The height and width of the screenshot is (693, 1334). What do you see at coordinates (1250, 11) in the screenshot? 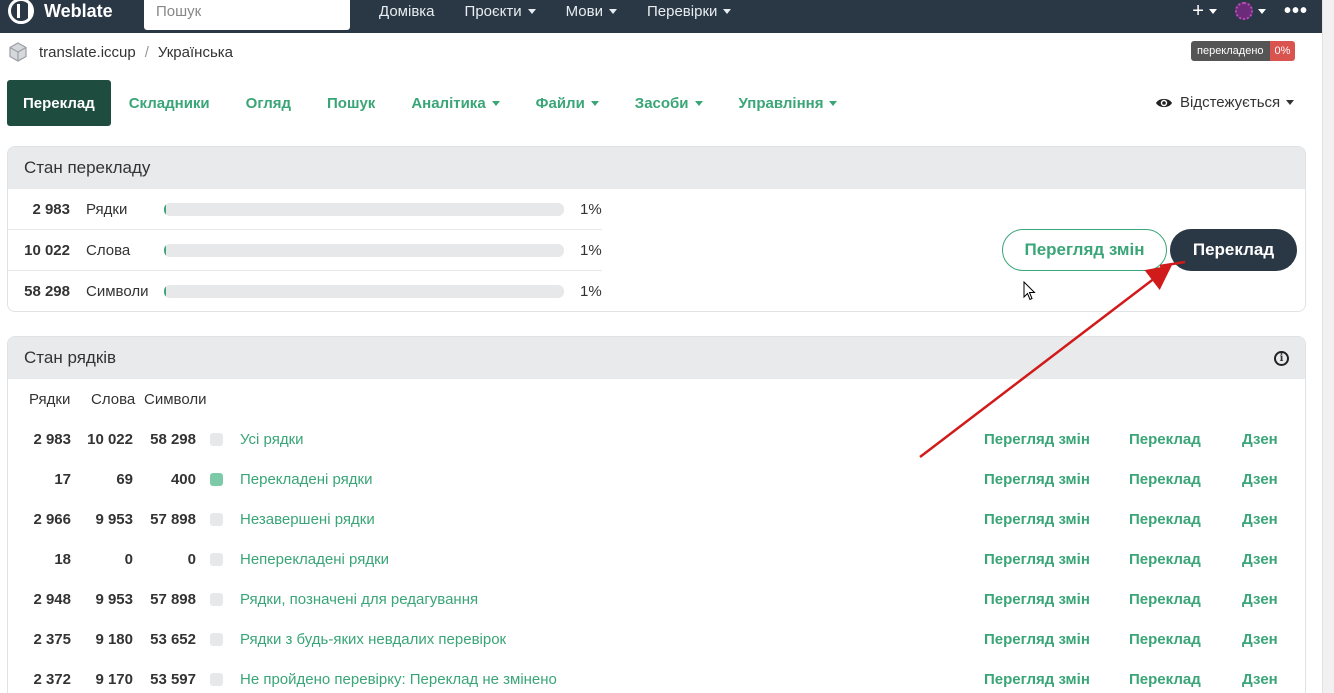
I see `user-menu` at bounding box center [1250, 11].